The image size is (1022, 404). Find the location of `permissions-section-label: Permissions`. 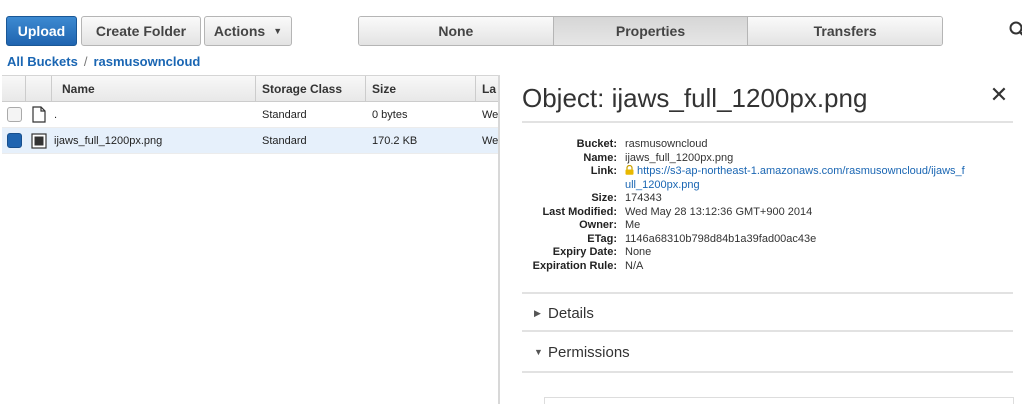

permissions-section-label: Permissions is located at coordinates (589, 352).